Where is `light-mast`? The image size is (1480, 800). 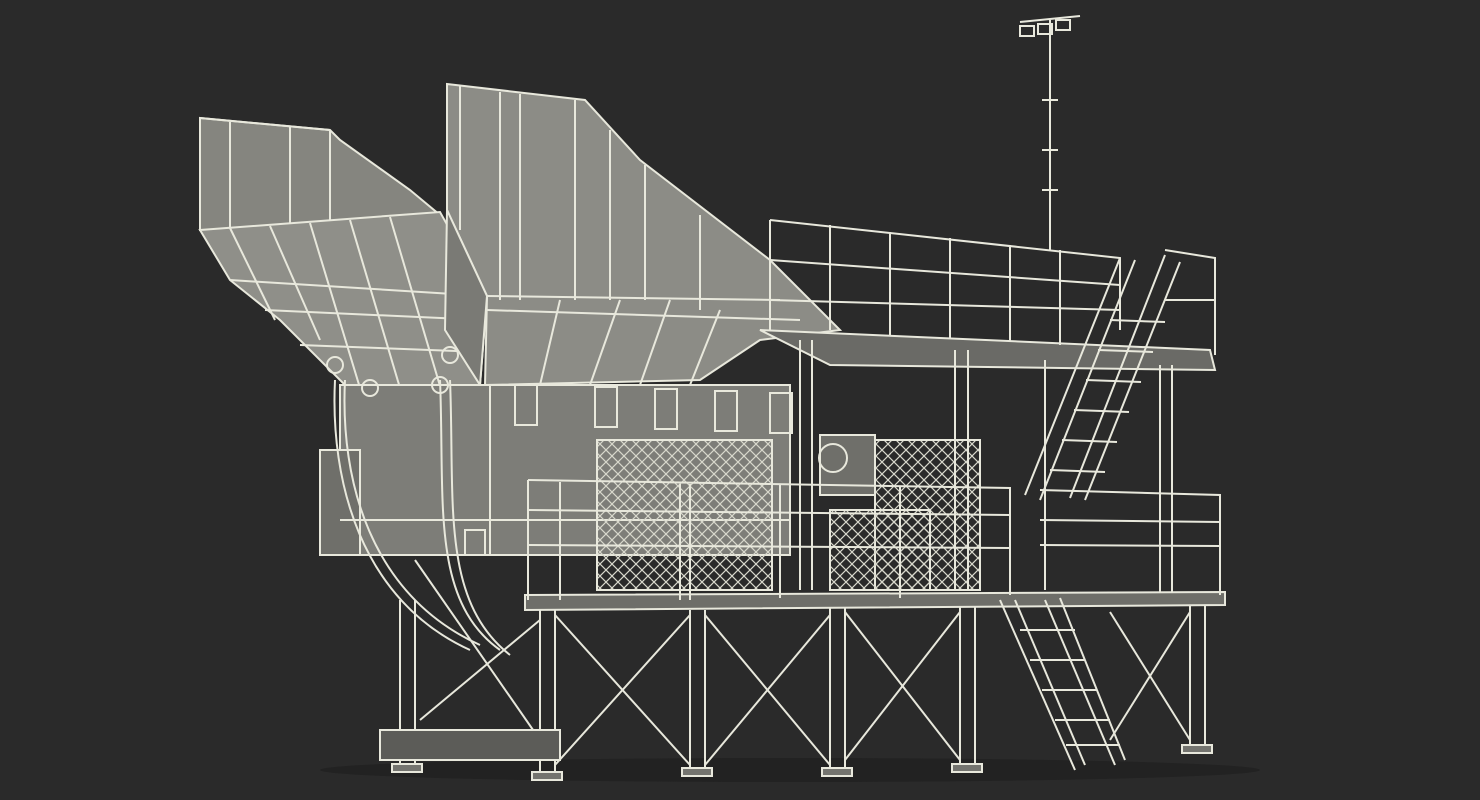 light-mast is located at coordinates (1050, 132).